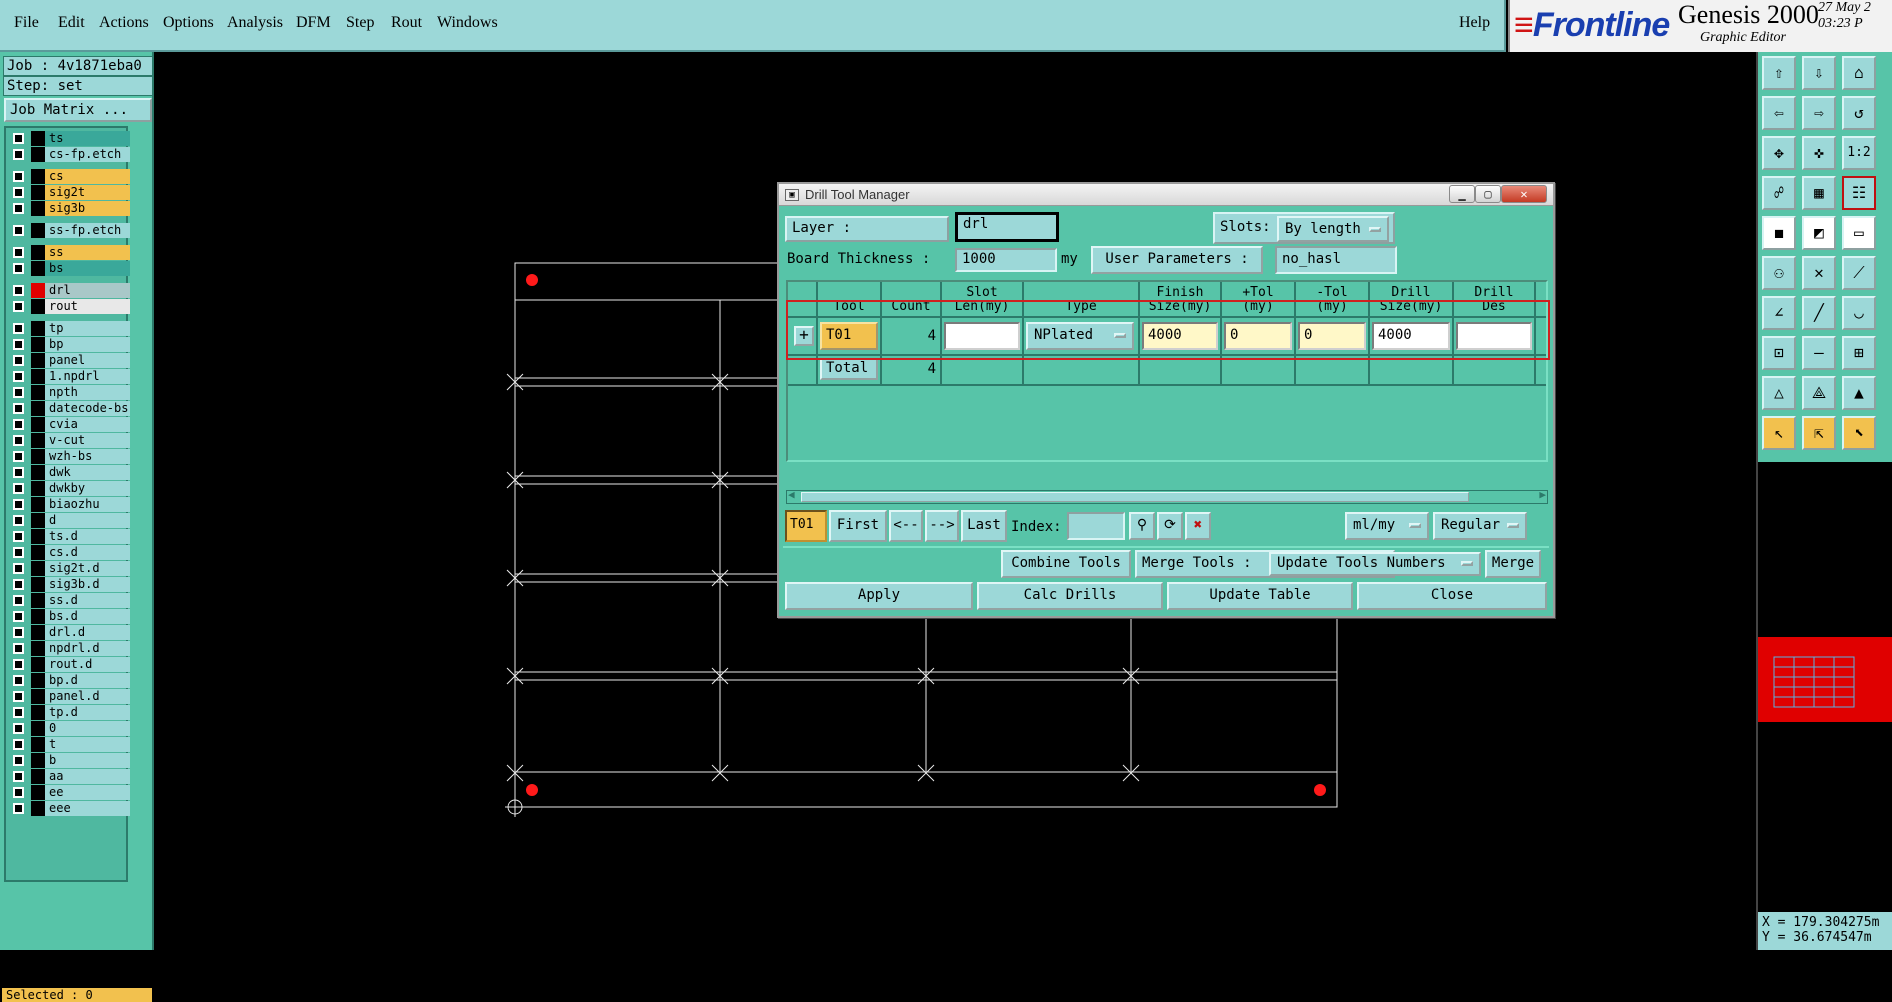 The width and height of the screenshot is (1892, 1002). I want to click on menu-step: Step, so click(360, 23).